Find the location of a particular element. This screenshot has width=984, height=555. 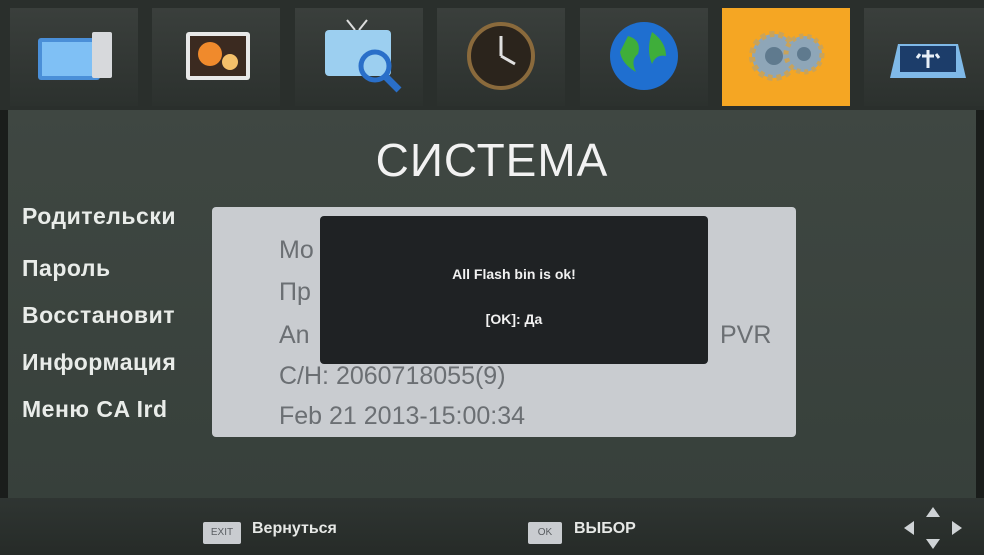

tab-network is located at coordinates (644, 57).